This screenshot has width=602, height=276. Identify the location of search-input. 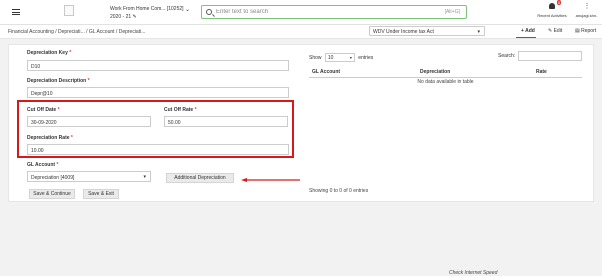
(316, 12).